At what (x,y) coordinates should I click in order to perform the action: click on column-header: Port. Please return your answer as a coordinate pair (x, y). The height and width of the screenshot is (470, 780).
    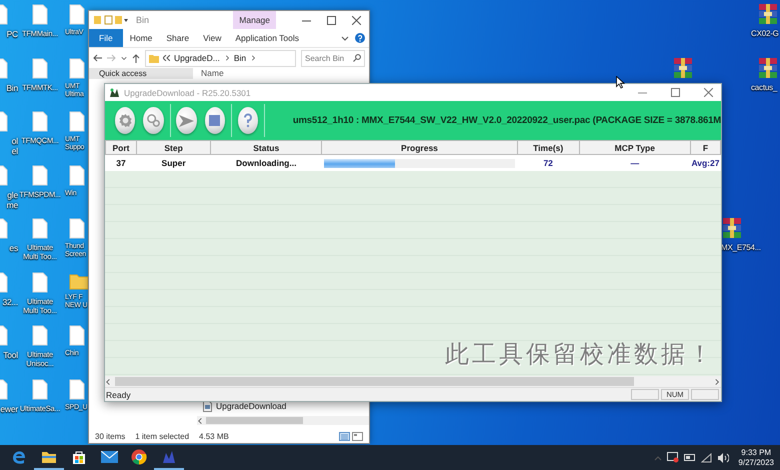
    Looking at the image, I should click on (121, 147).